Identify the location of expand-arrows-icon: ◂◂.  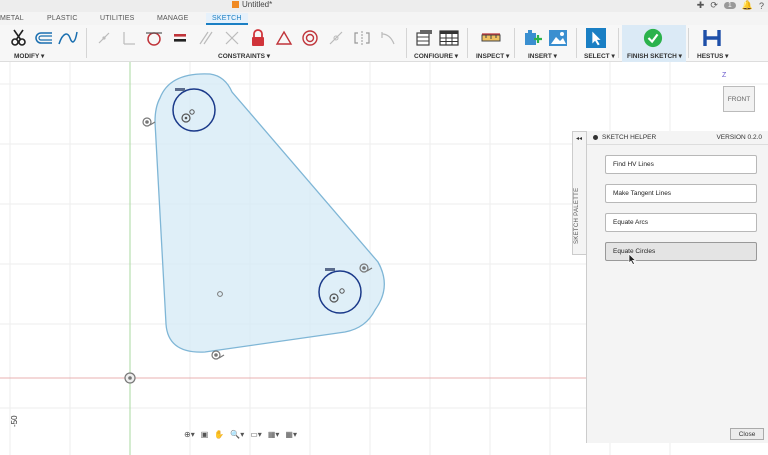
(579, 138).